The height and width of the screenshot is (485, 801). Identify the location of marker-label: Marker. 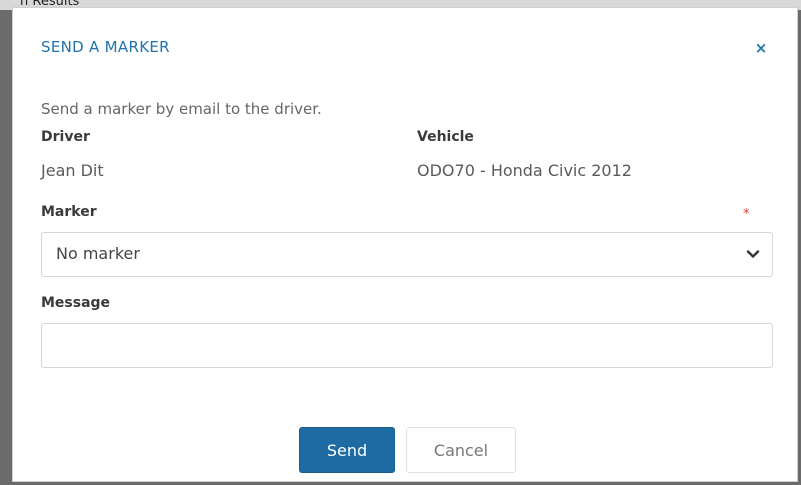
(69, 212).